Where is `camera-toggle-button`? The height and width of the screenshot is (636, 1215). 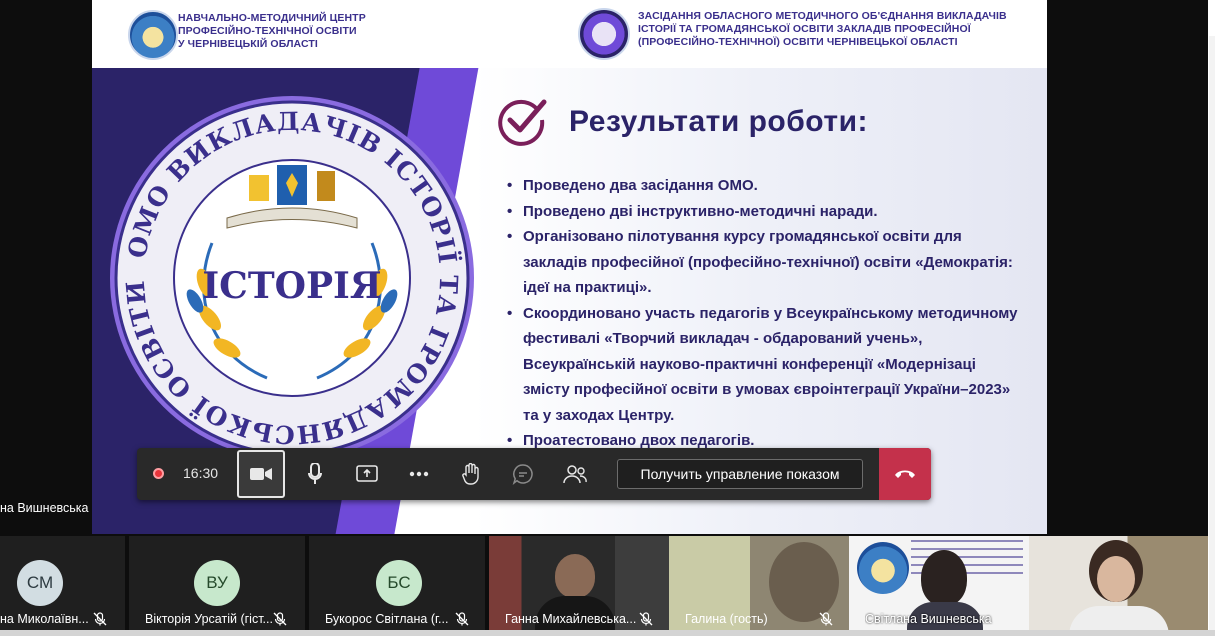
camera-toggle-button is located at coordinates (261, 474).